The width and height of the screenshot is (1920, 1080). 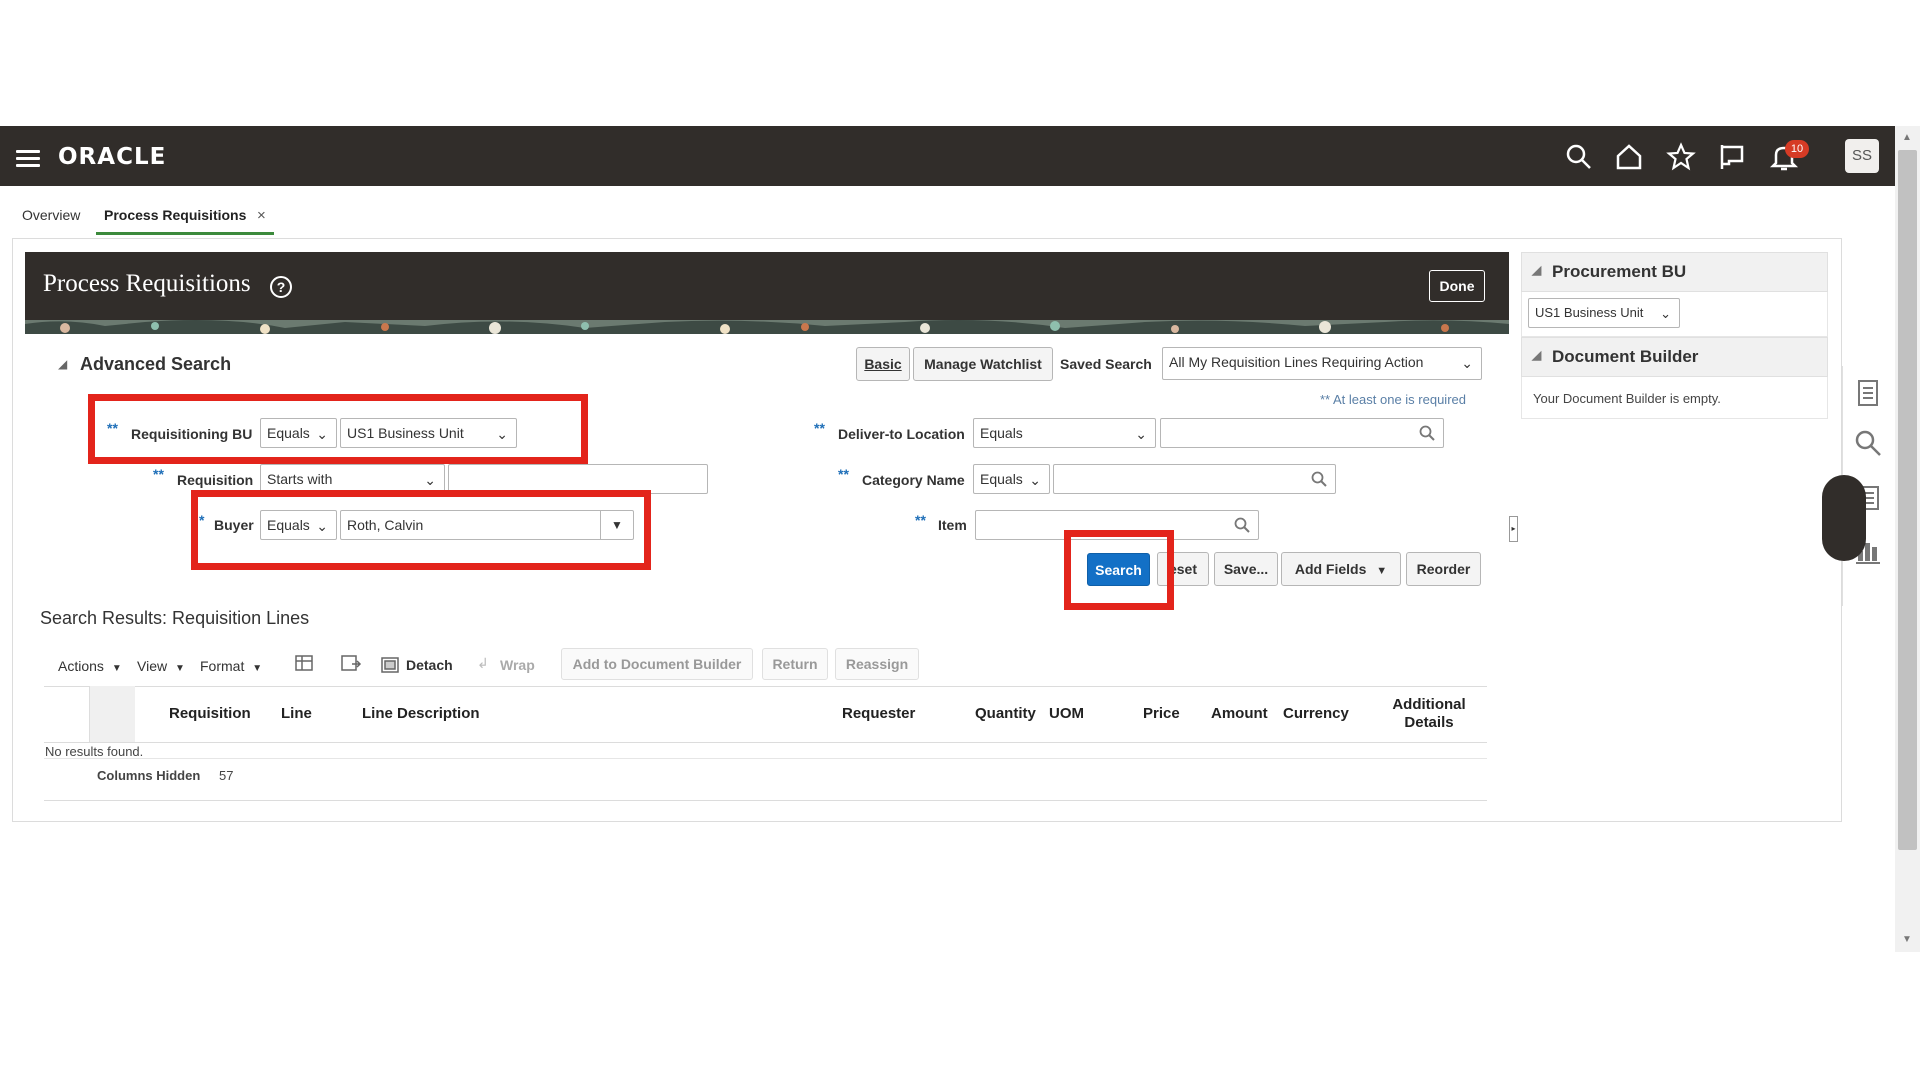 I want to click on hamburger-menu-icon, so click(x=28, y=159).